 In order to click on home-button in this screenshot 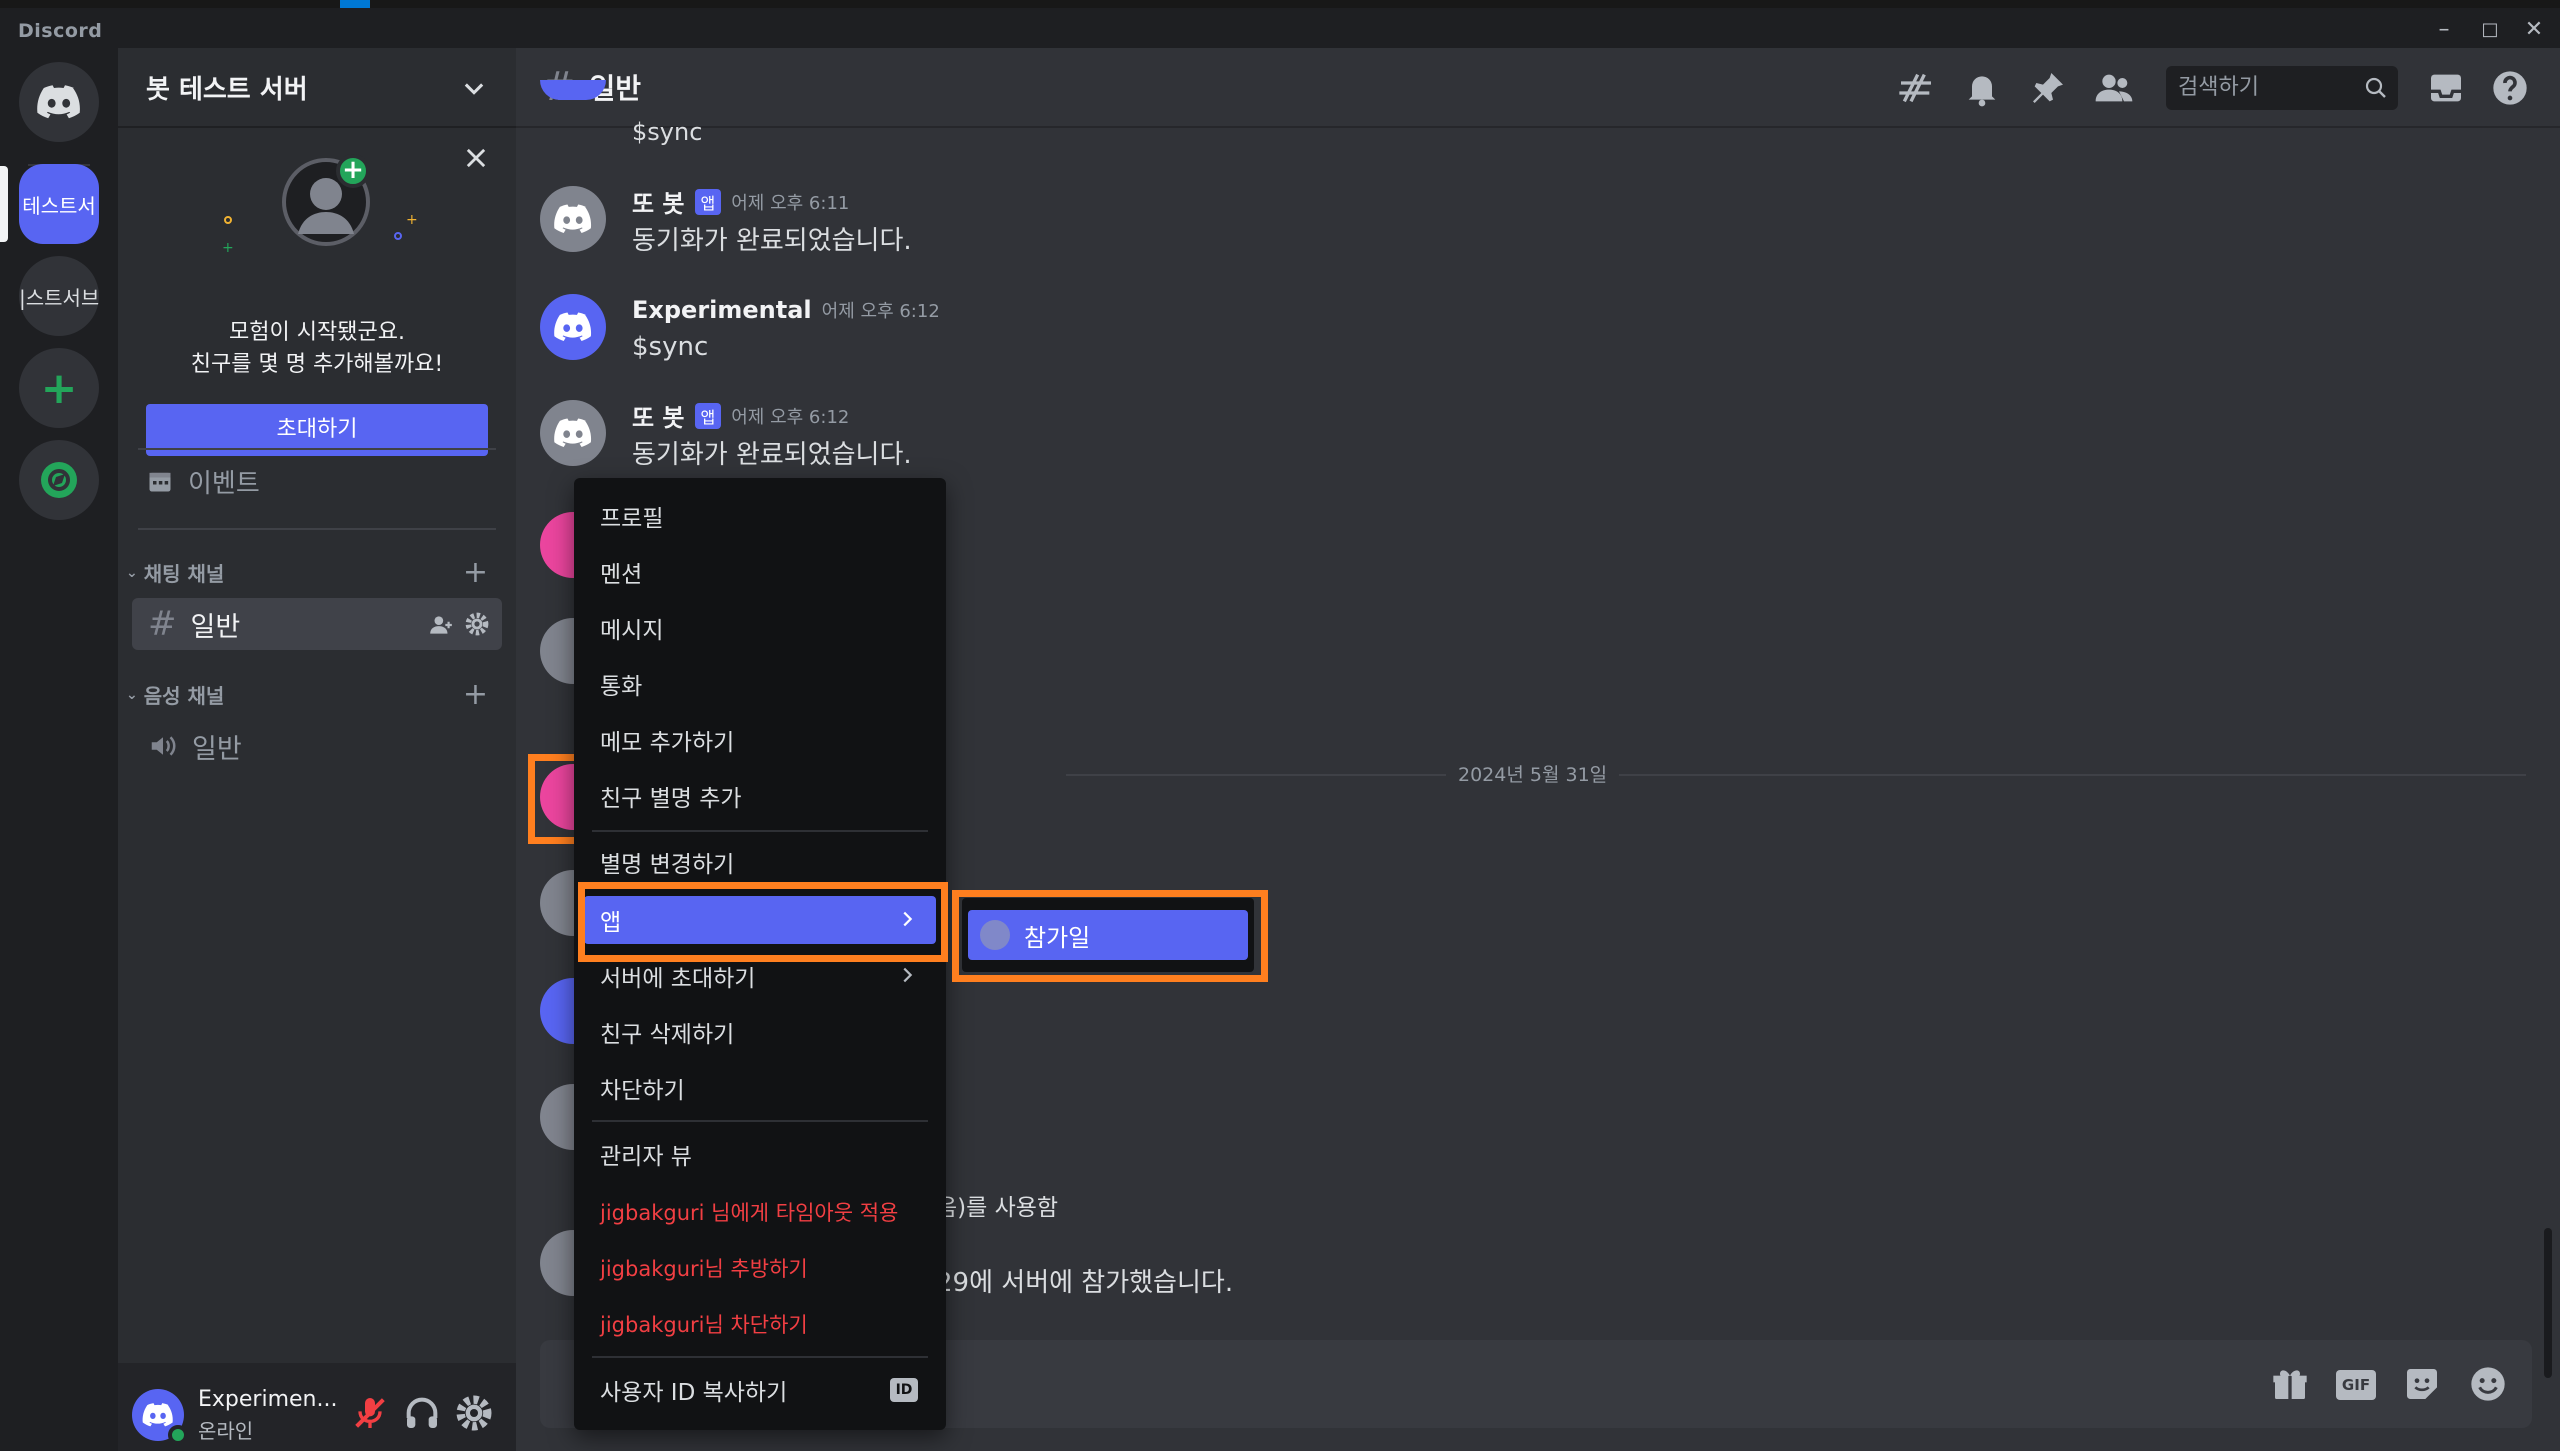, I will do `click(59, 102)`.